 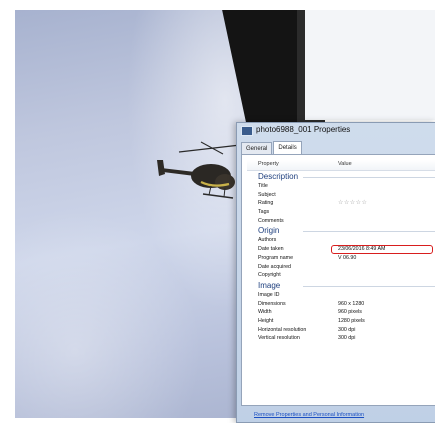 What do you see at coordinates (278, 176) in the screenshot?
I see `group-heading: Description` at bounding box center [278, 176].